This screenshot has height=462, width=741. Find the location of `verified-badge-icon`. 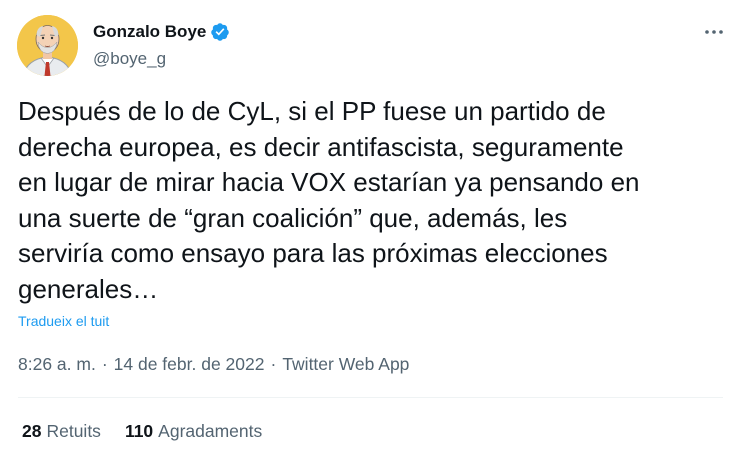

verified-badge-icon is located at coordinates (220, 32).